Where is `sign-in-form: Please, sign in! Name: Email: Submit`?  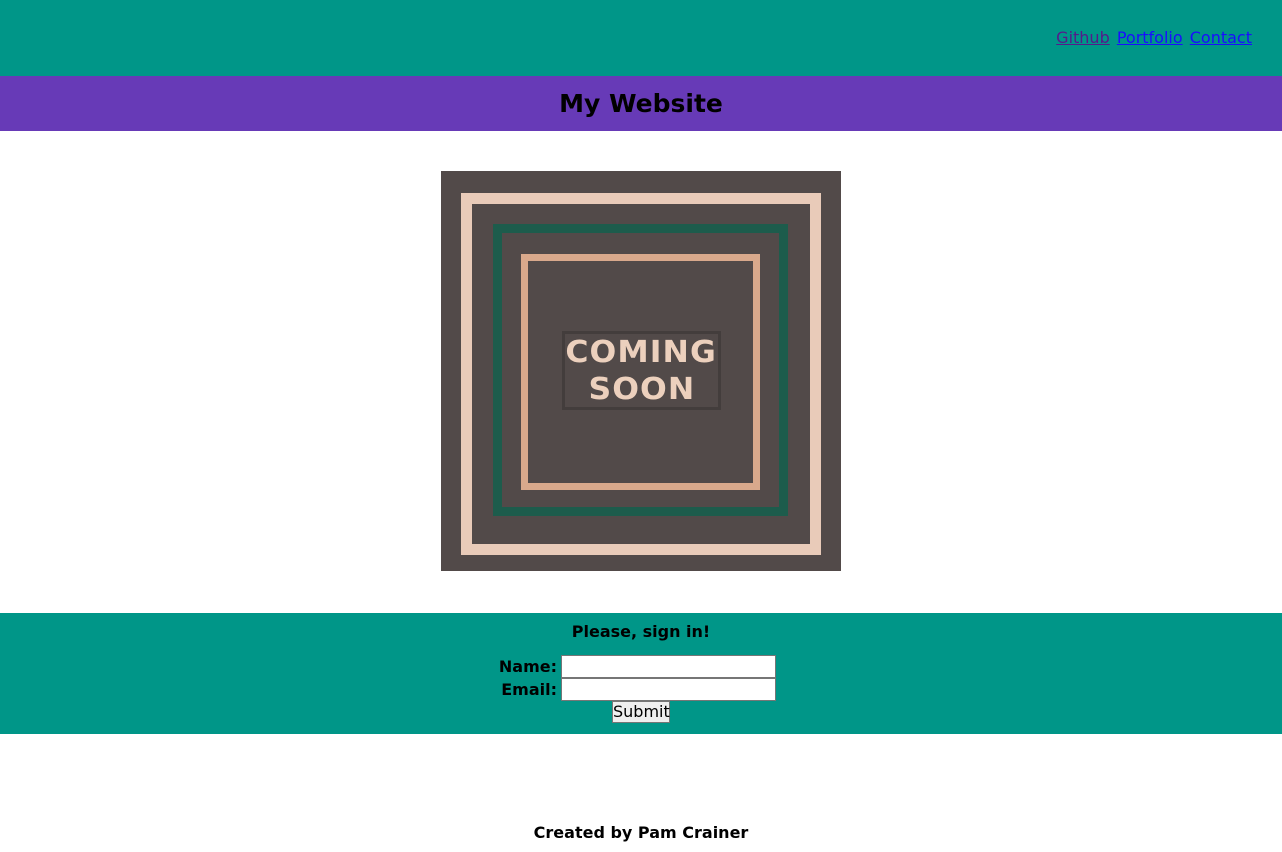 sign-in-form: Please, sign in! Name: Email: Submit is located at coordinates (641, 673).